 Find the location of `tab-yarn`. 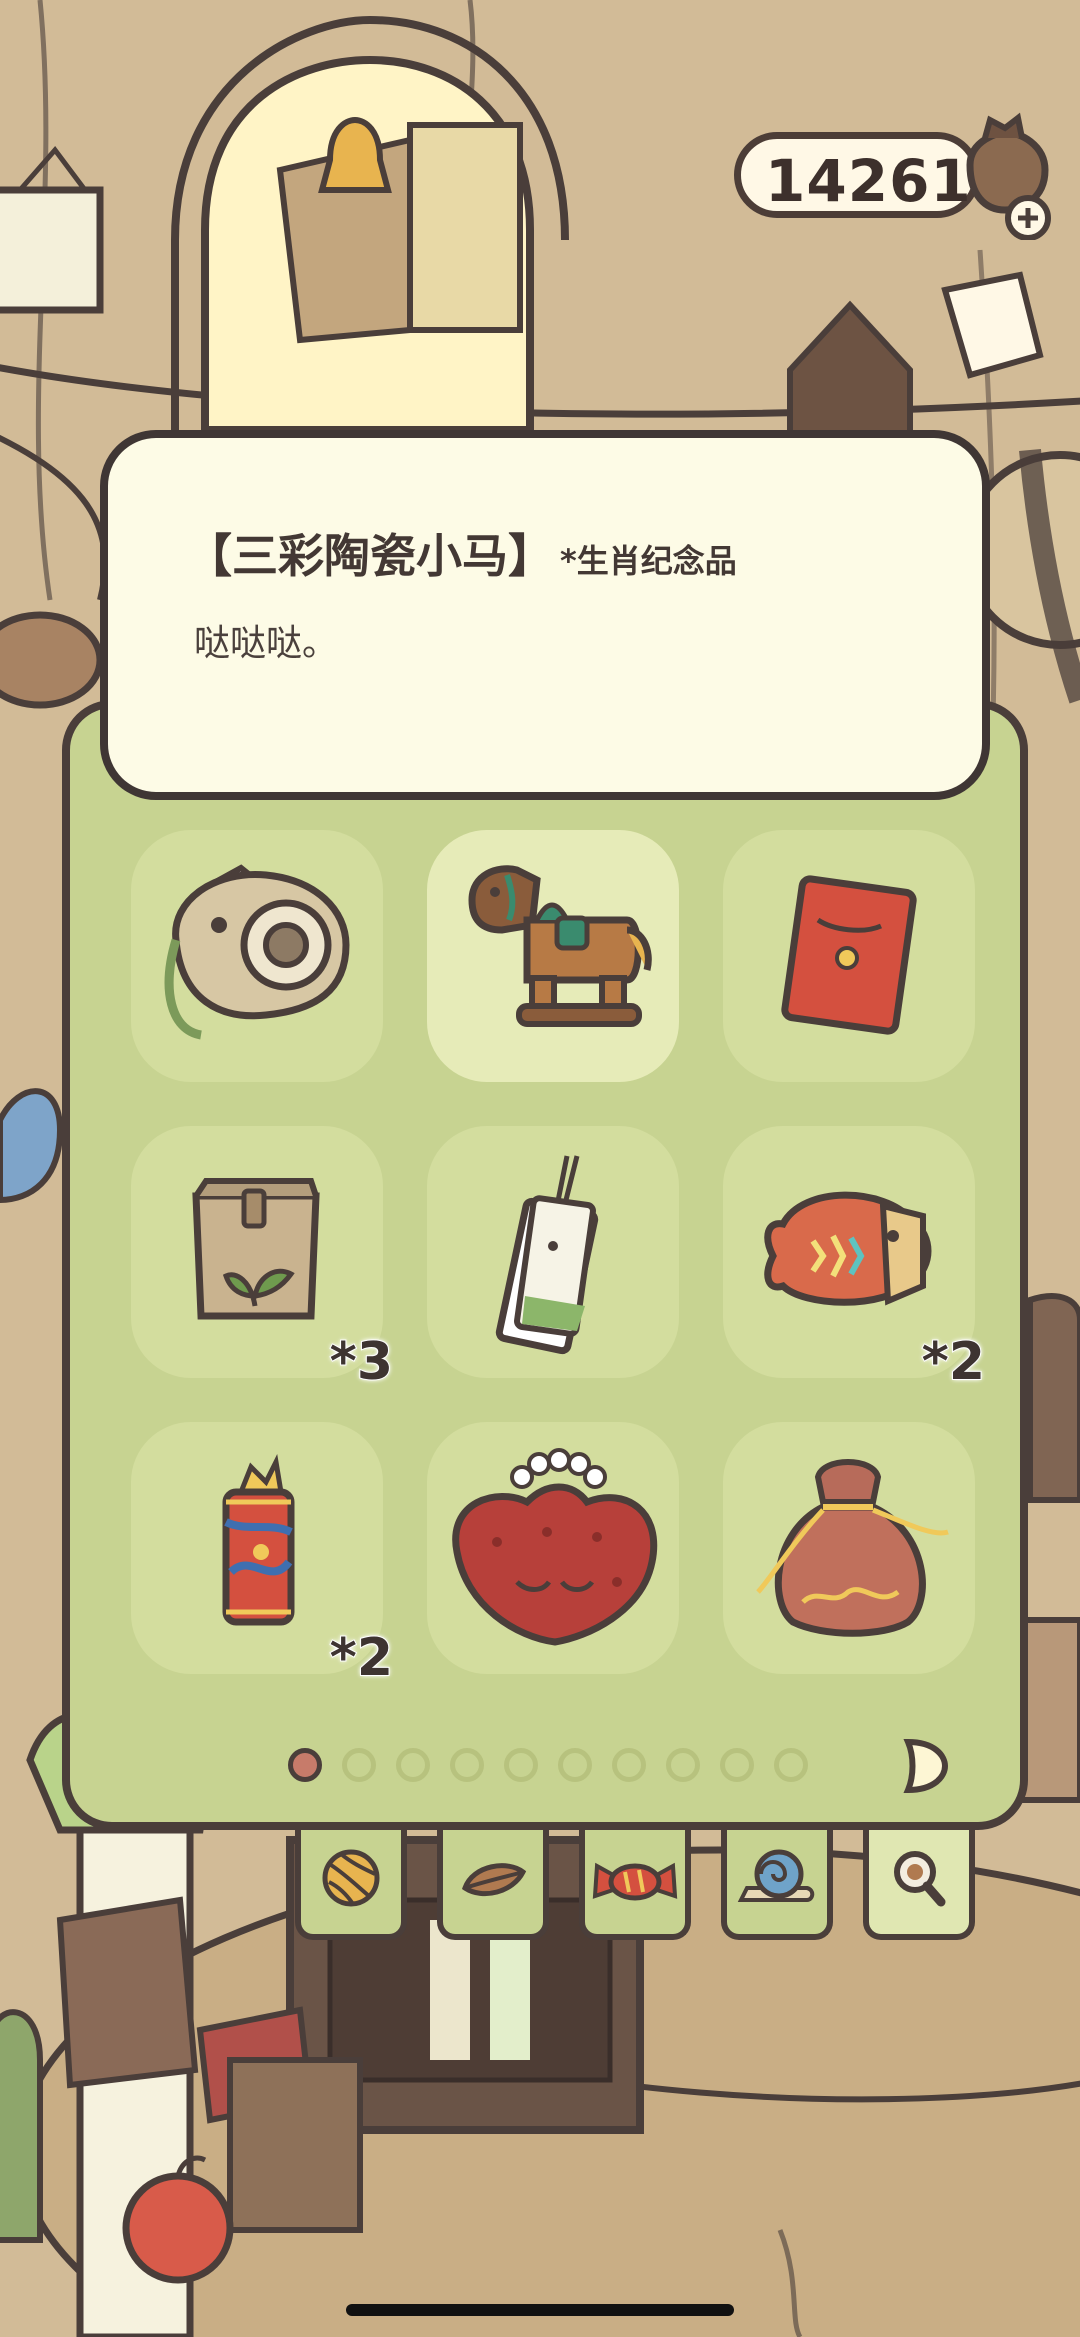

tab-yarn is located at coordinates (351, 1885).